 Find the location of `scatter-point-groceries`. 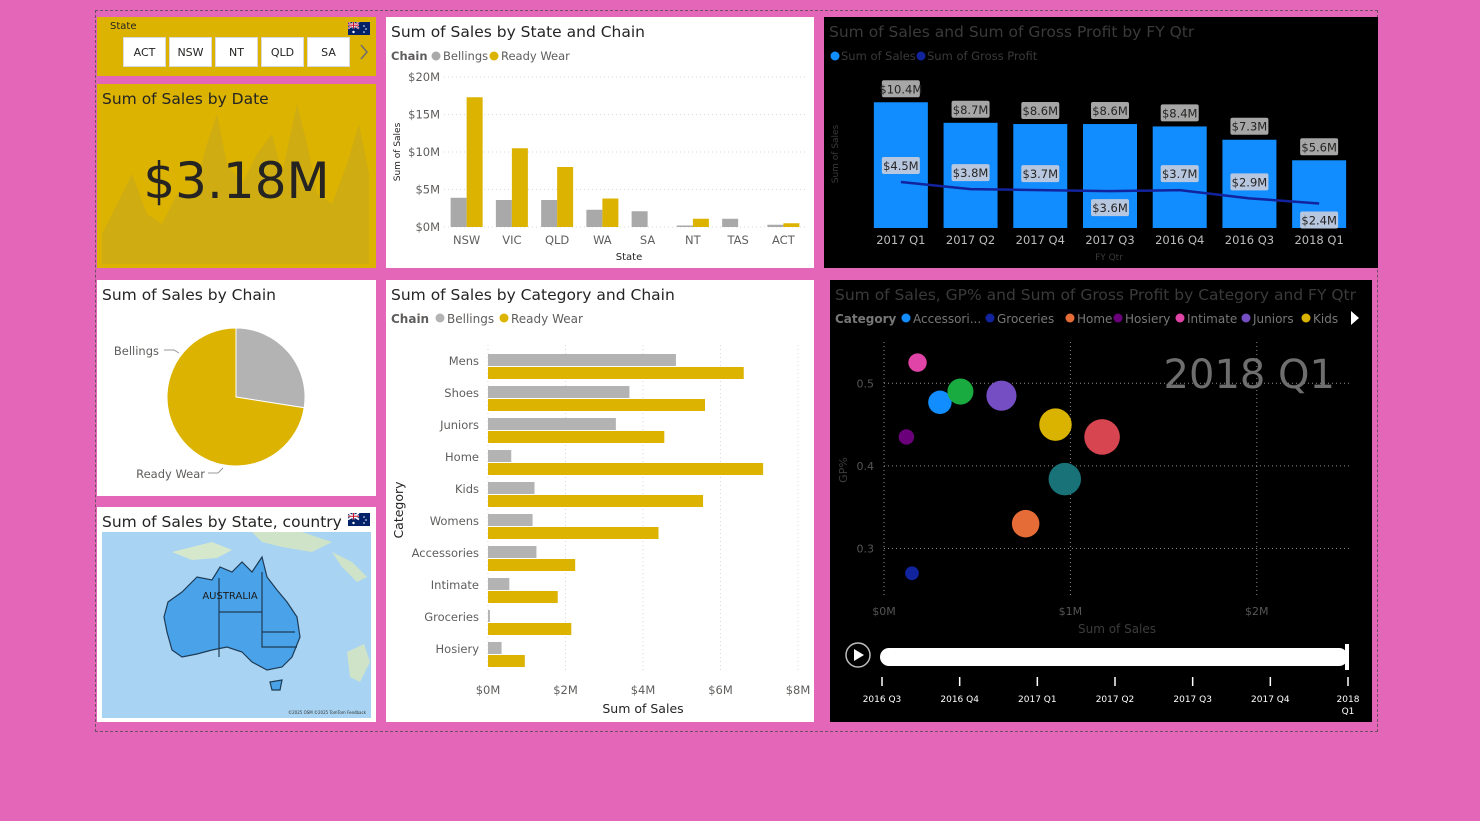

scatter-point-groceries is located at coordinates (912, 573).